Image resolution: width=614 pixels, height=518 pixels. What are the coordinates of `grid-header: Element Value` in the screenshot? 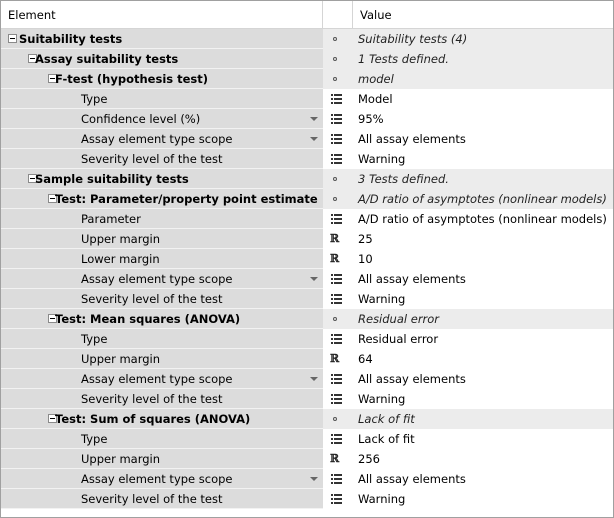 It's located at (307, 15).